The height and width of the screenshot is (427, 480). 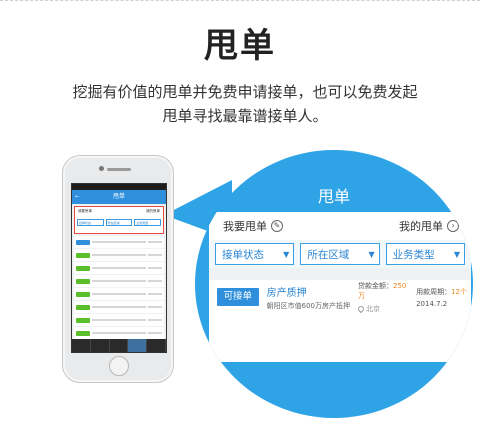 What do you see at coordinates (77, 197) in the screenshot?
I see `back-arrow-icon: ←` at bounding box center [77, 197].